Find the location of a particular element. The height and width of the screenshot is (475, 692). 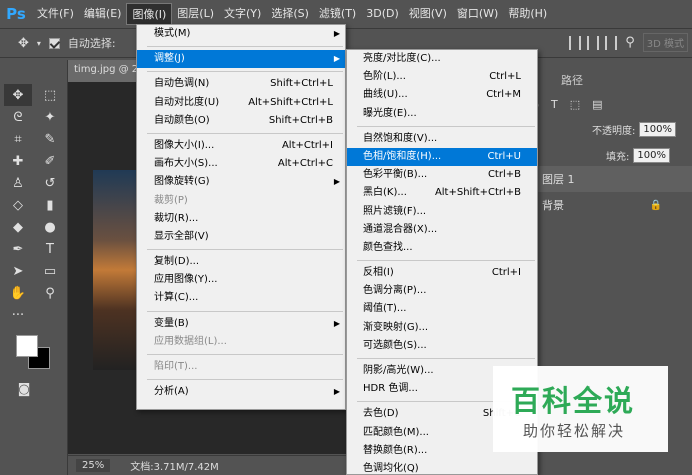

menu-layer: 图层(L) is located at coordinates (195, 14).